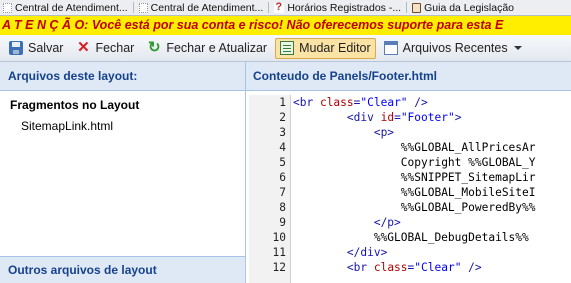  What do you see at coordinates (432, 222) in the screenshot?
I see `code-line: </p>` at bounding box center [432, 222].